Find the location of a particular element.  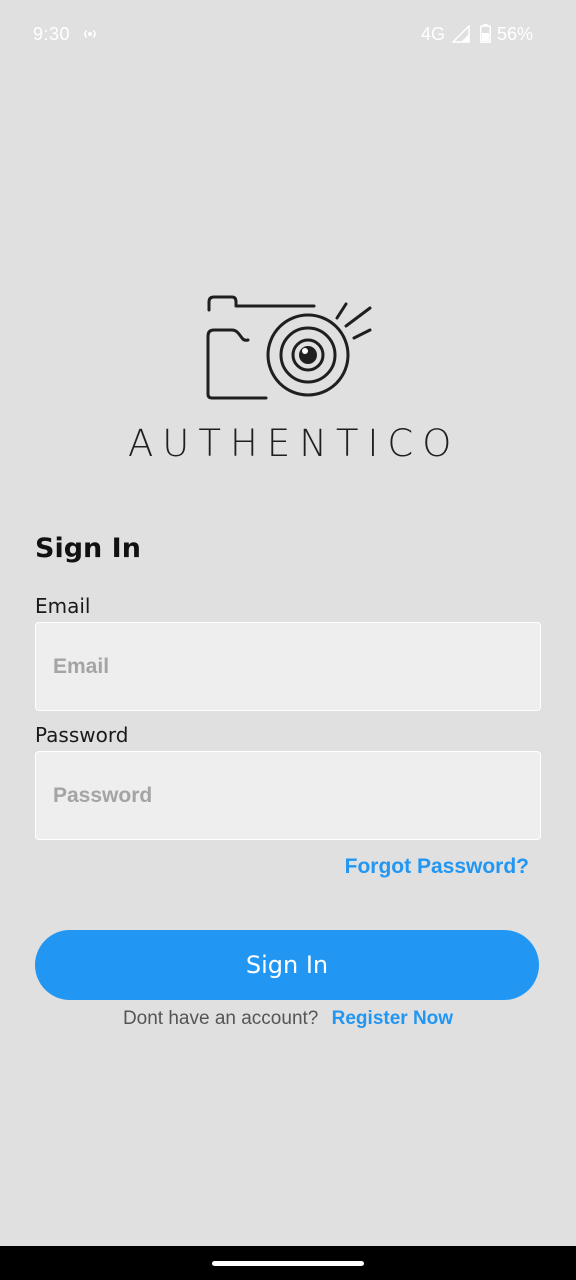

forgot-password-link: Forgot Password? is located at coordinates (437, 867).